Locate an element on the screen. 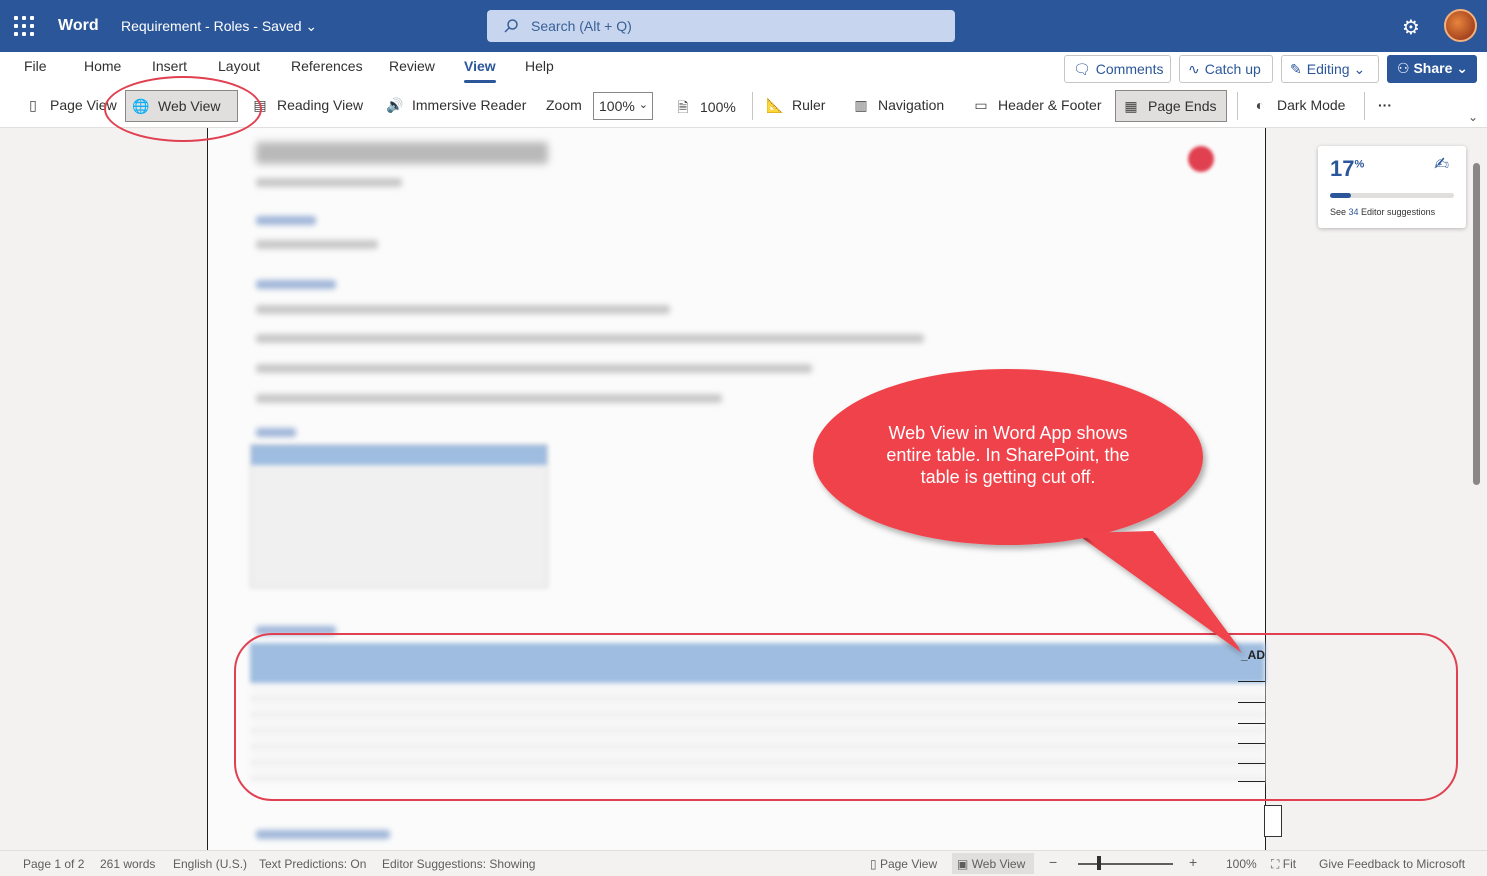 This screenshot has height=876, width=1487. chevron-down-icon: ⌄ is located at coordinates (643, 105).